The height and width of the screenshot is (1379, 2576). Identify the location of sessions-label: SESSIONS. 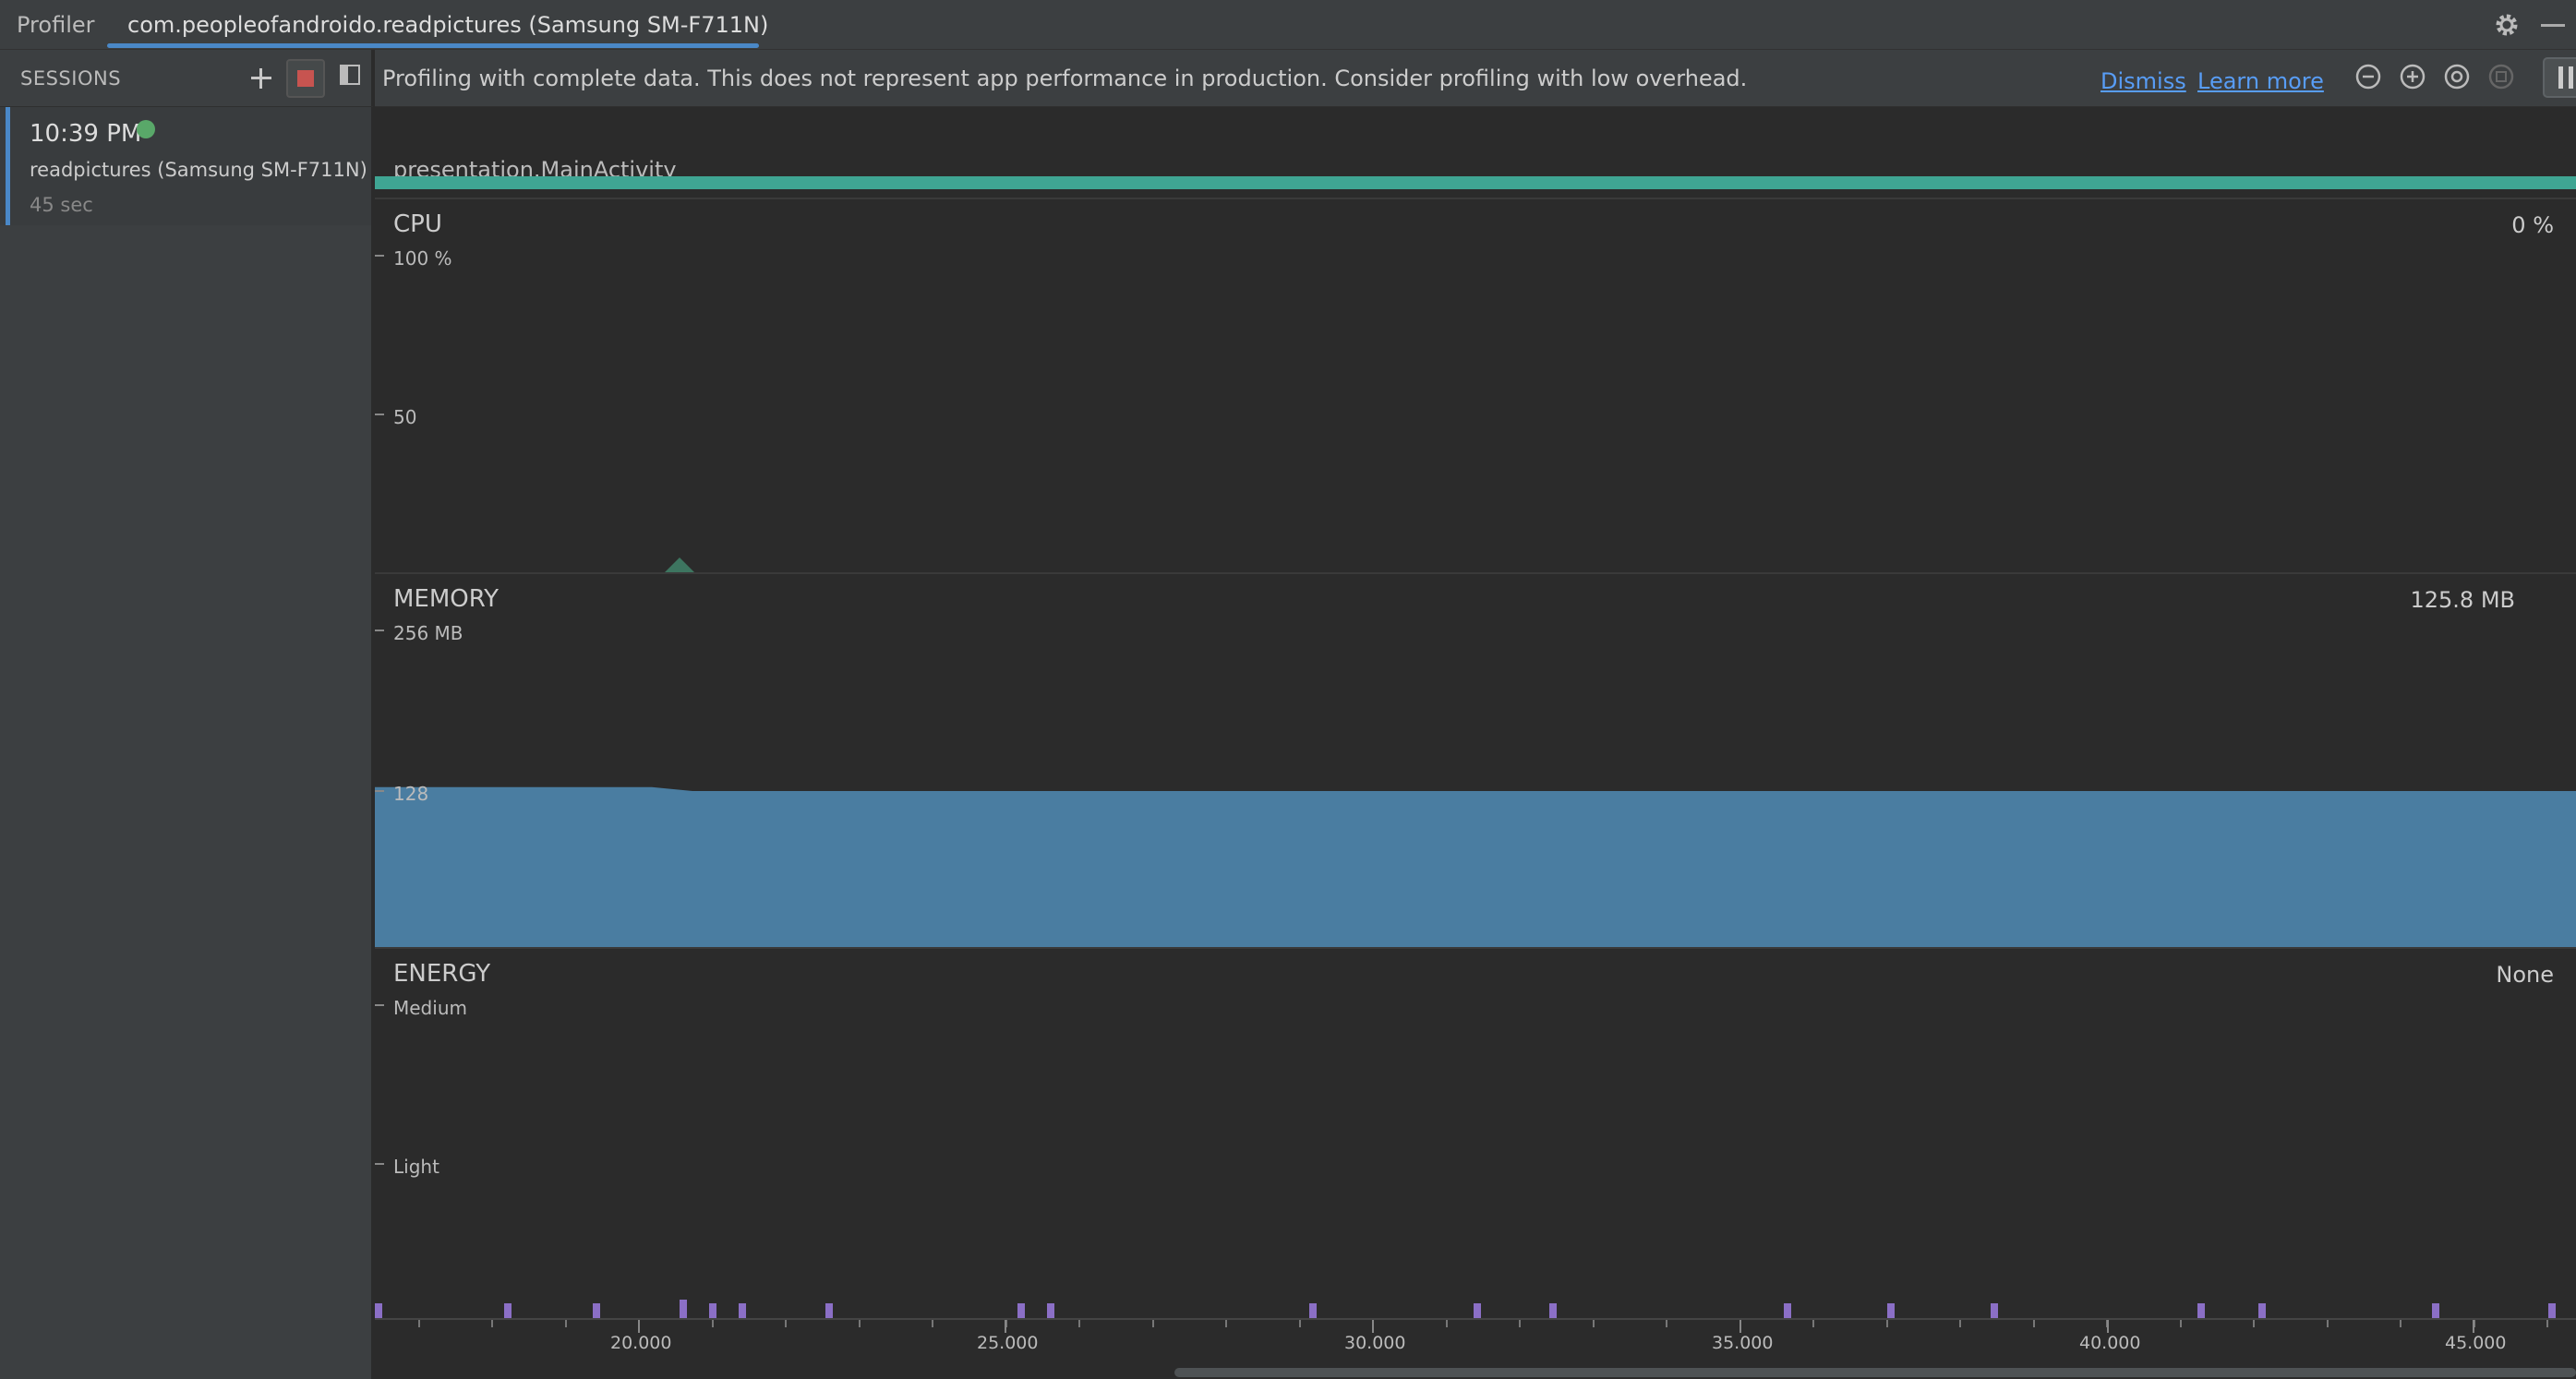
(71, 79).